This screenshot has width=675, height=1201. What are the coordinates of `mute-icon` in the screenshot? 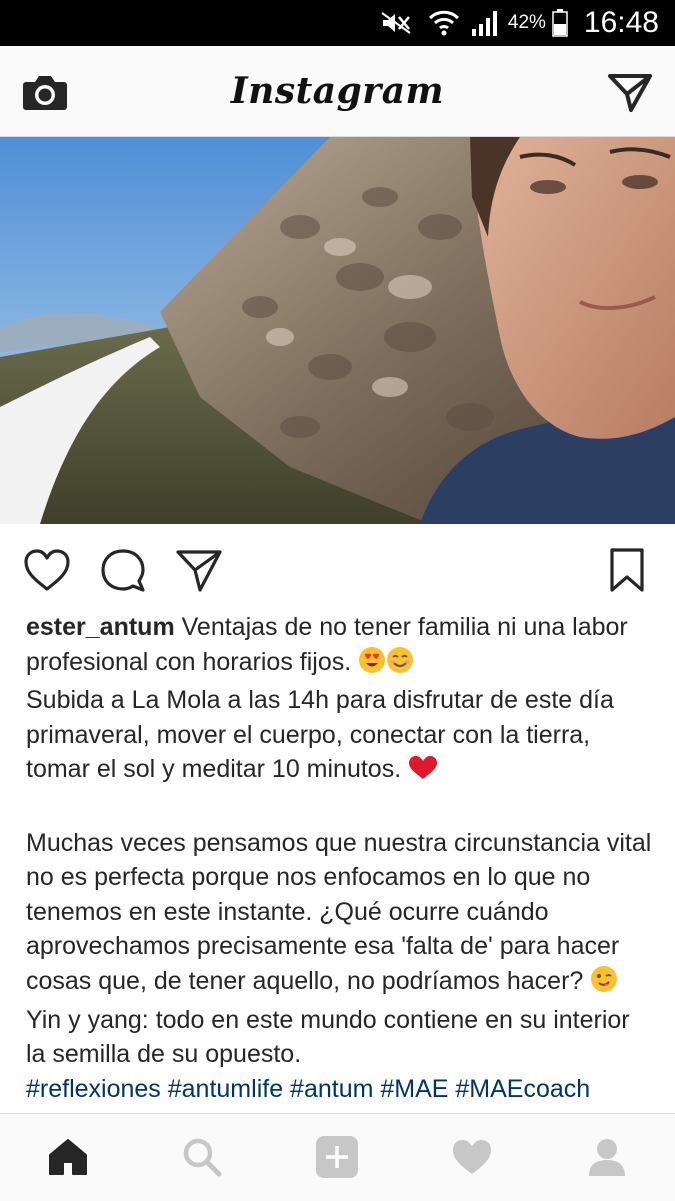 It's located at (397, 23).